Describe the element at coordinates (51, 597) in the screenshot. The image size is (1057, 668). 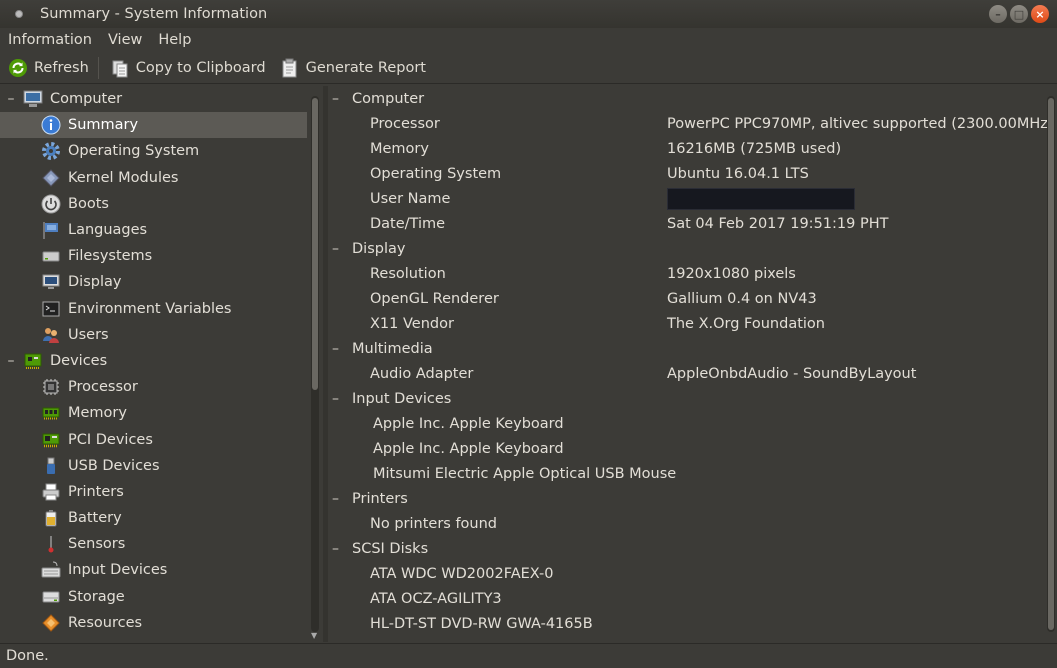
I see `storage-icon` at that location.